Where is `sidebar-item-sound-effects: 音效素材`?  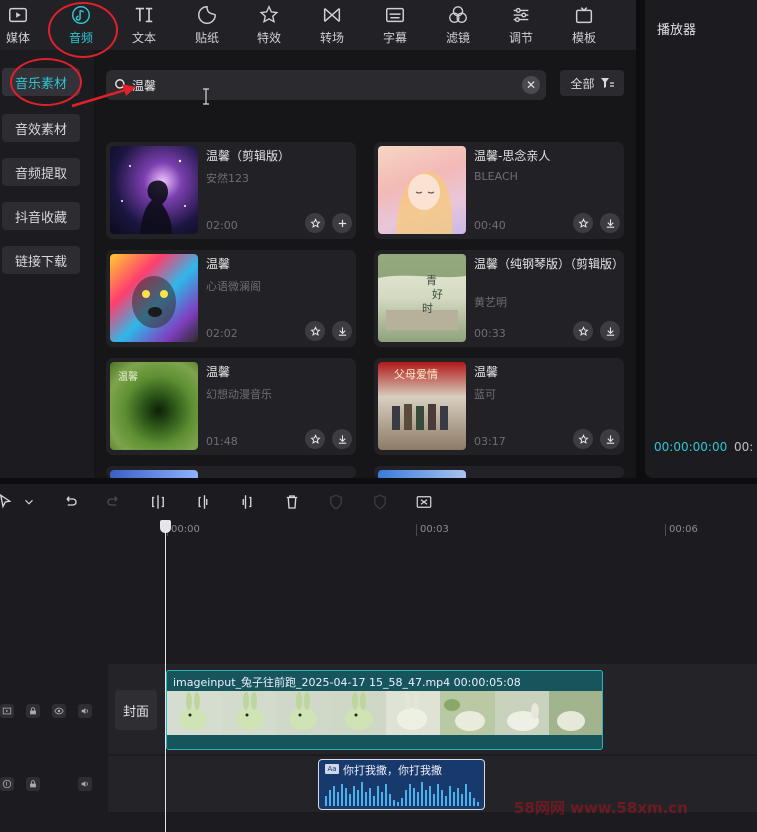 sidebar-item-sound-effects: 音效素材 is located at coordinates (41, 128).